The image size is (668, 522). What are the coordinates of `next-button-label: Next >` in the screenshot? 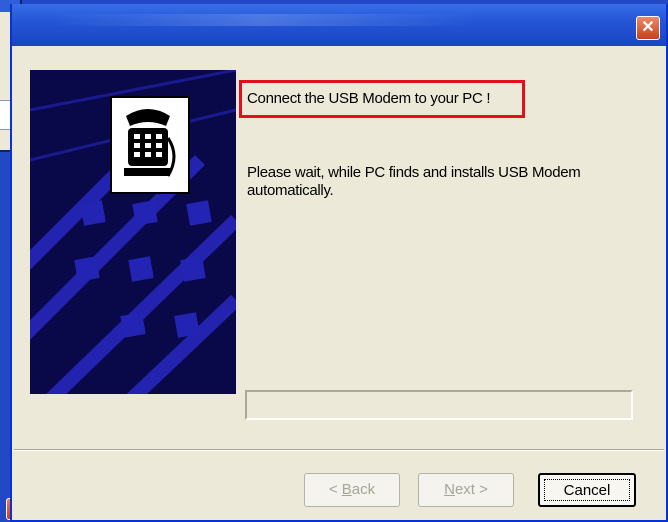 It's located at (466, 489).